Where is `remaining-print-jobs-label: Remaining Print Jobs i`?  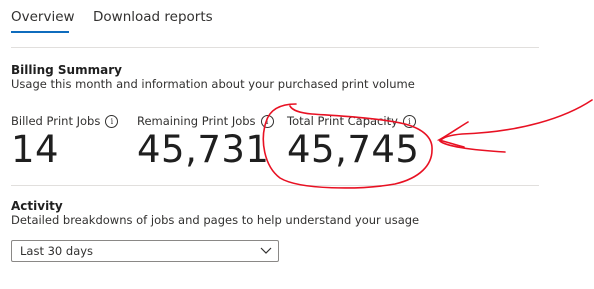 remaining-print-jobs-label: Remaining Print Jobs i is located at coordinates (205, 121).